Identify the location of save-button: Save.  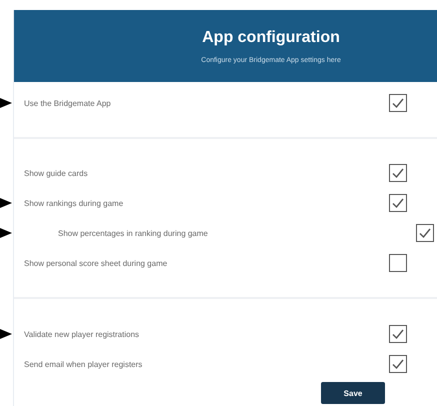
(353, 393).